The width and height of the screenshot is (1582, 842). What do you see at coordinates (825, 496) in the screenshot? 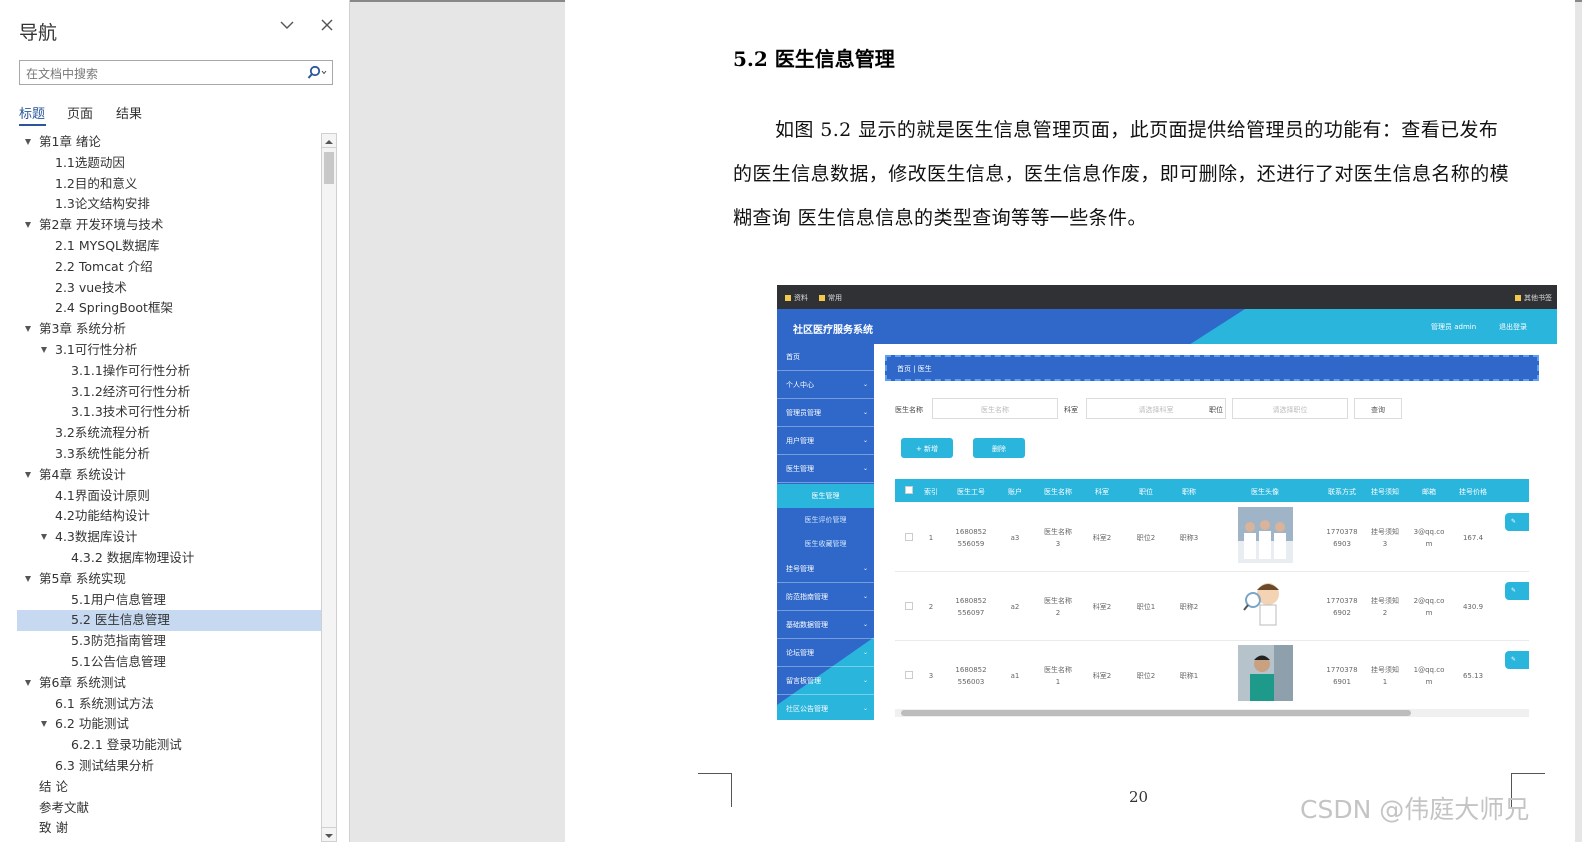
I see `app-submenu-item: 医生管理` at bounding box center [825, 496].